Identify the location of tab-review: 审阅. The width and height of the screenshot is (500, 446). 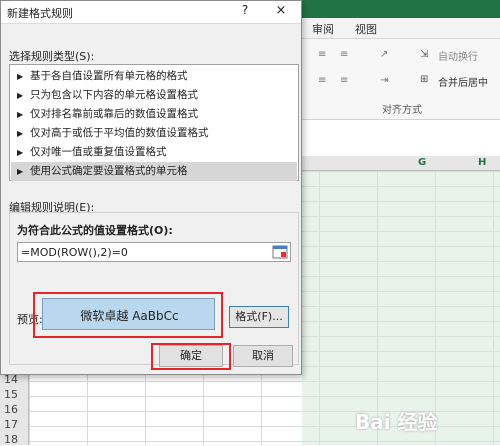
(323, 29).